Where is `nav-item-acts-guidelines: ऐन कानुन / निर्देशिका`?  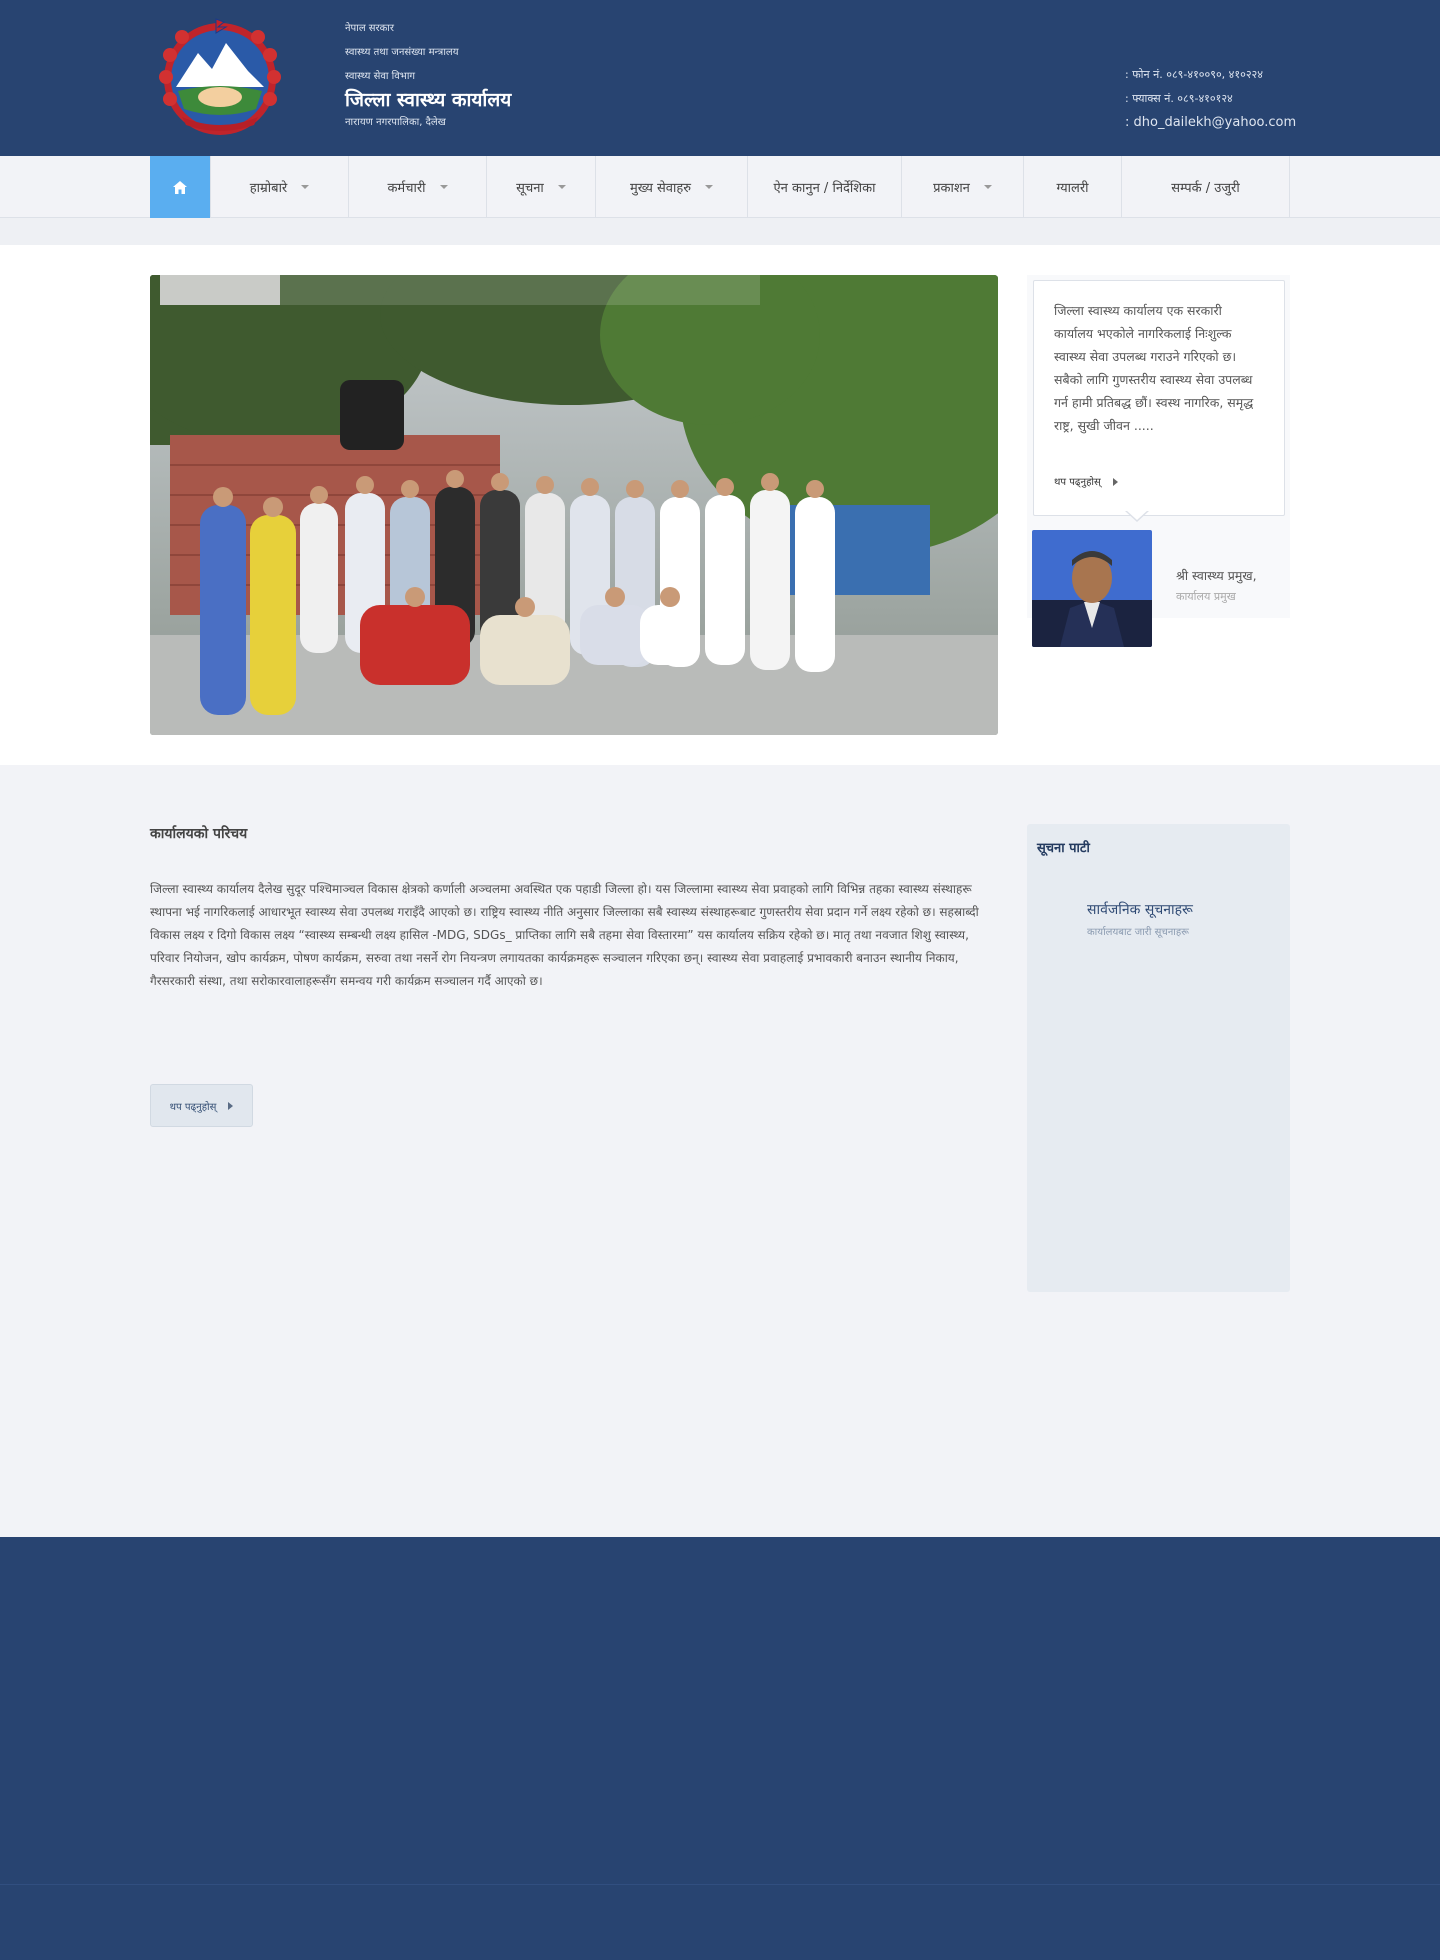
nav-item-acts-guidelines: ऐन कानुन / निर्देशिका is located at coordinates (824, 187).